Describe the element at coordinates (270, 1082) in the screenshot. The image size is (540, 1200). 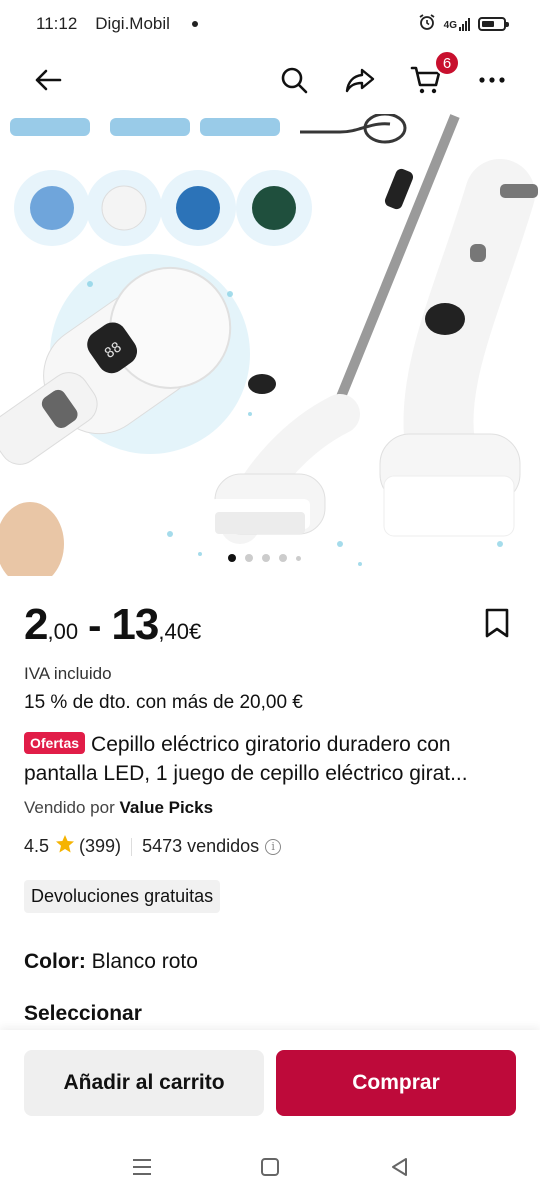
I see `bottom-action-bar: Añadir al carrito Comprar` at that location.